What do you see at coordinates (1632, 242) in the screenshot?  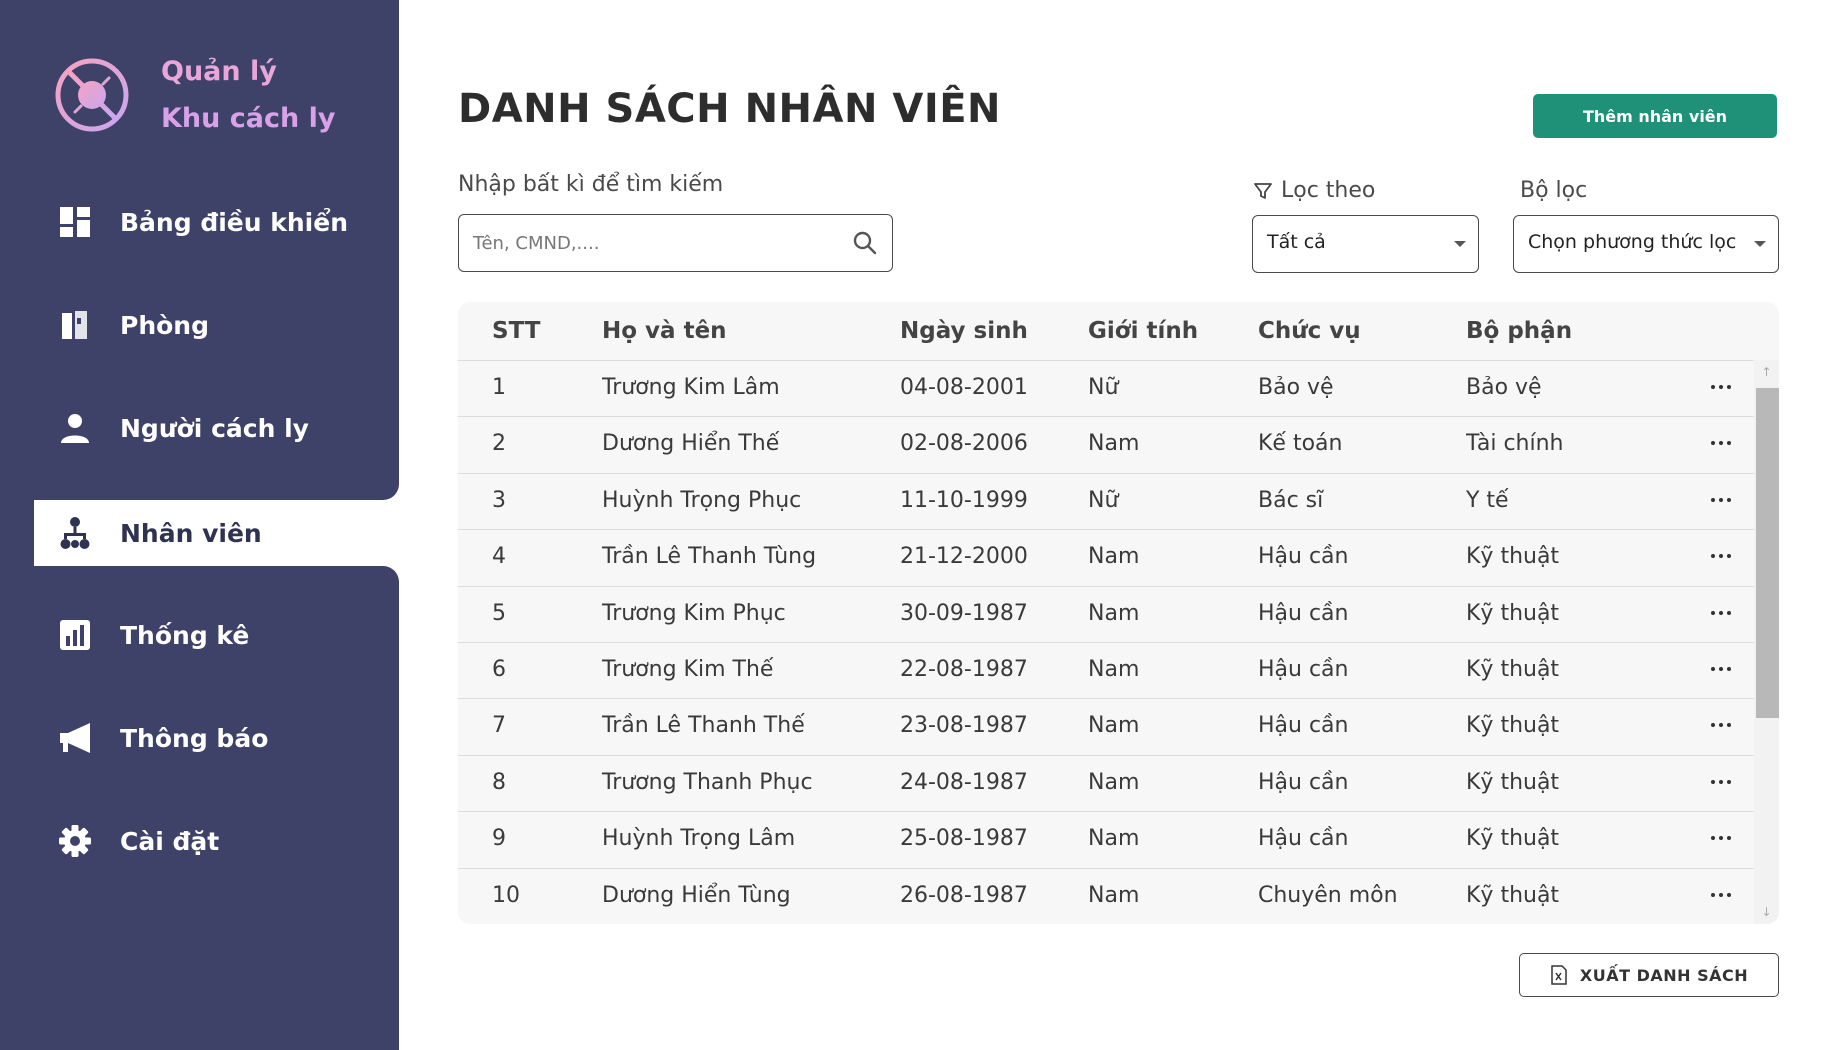 I see `filter-method-value: Chọn phương thức lọc` at bounding box center [1632, 242].